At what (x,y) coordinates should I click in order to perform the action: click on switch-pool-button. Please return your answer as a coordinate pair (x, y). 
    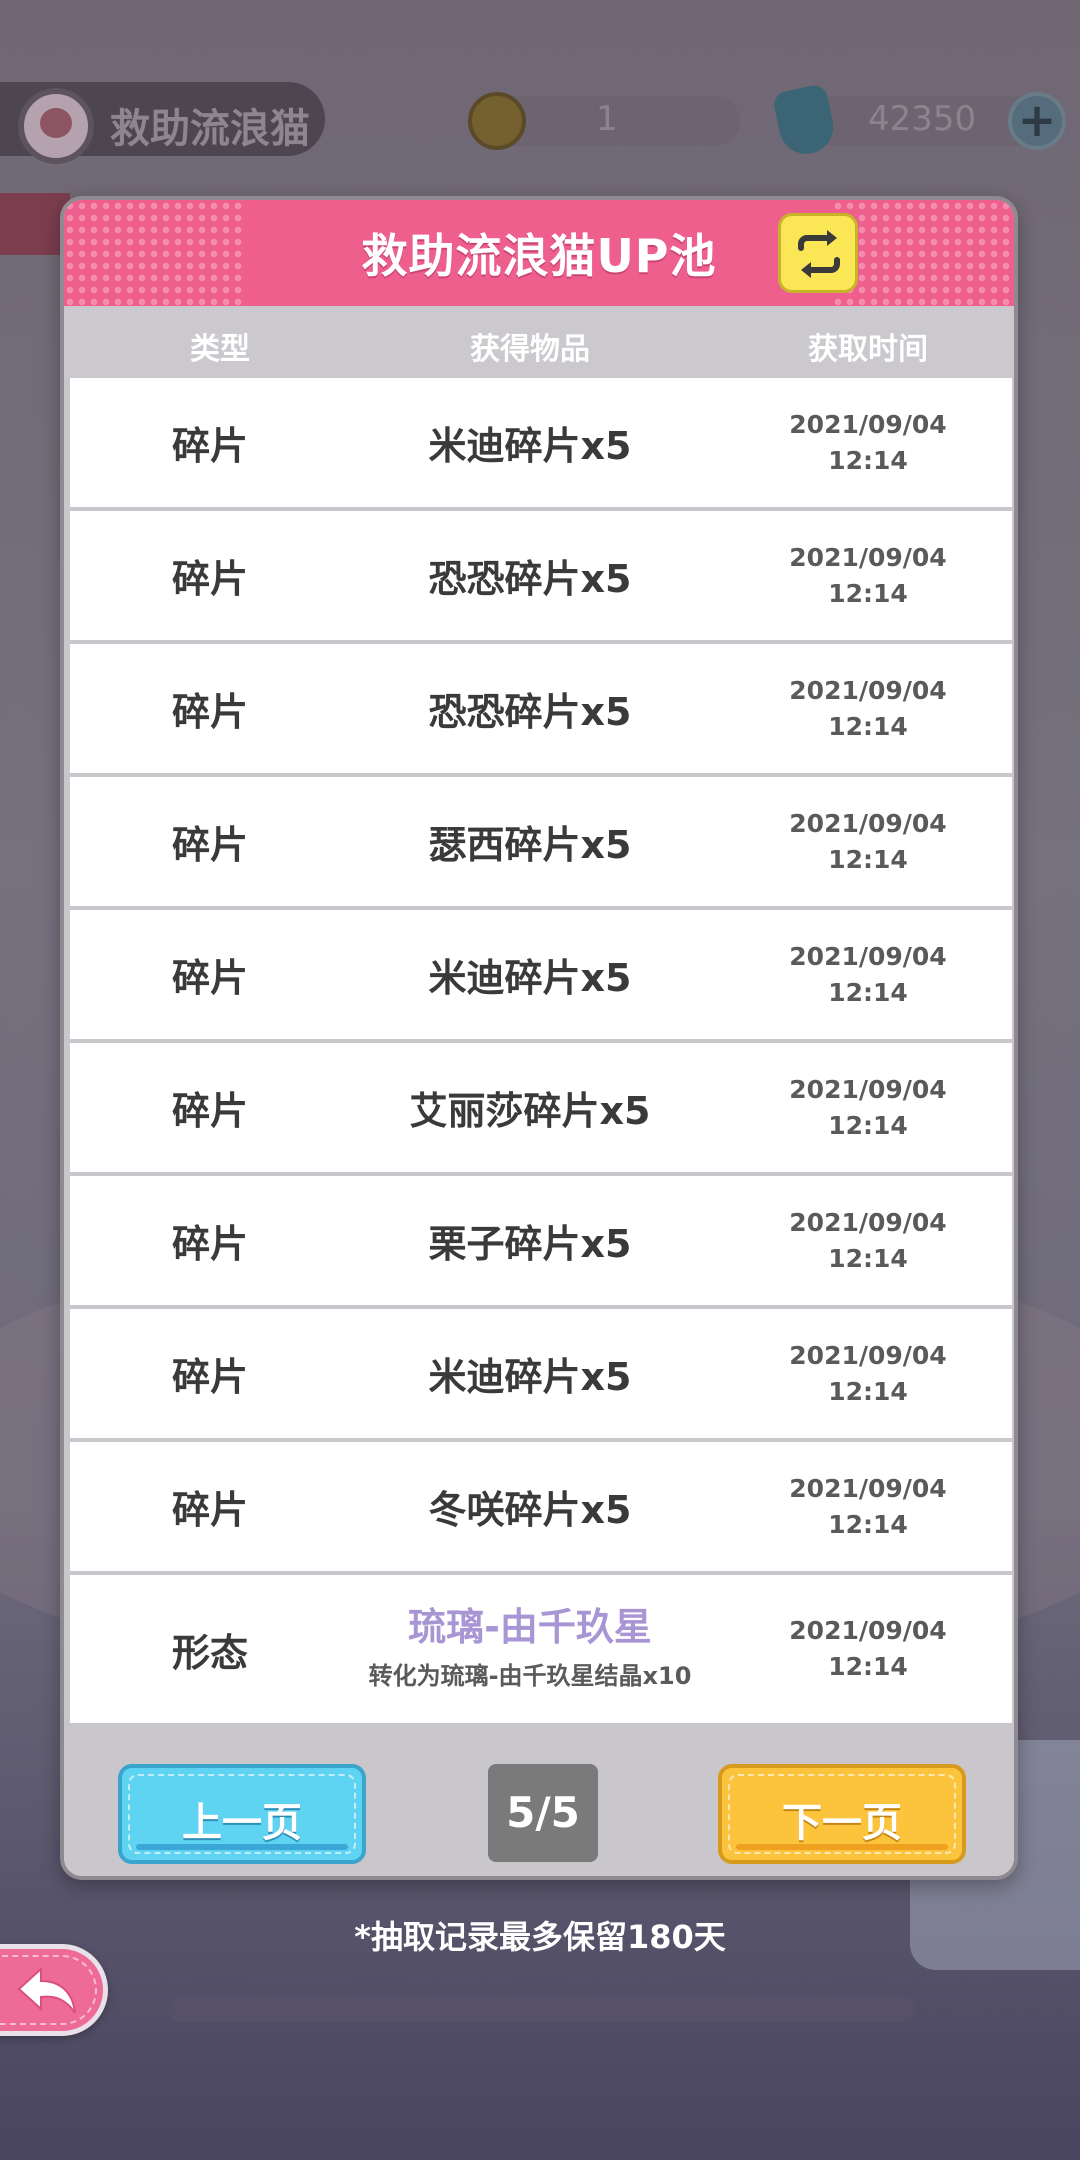
    Looking at the image, I should click on (818, 253).